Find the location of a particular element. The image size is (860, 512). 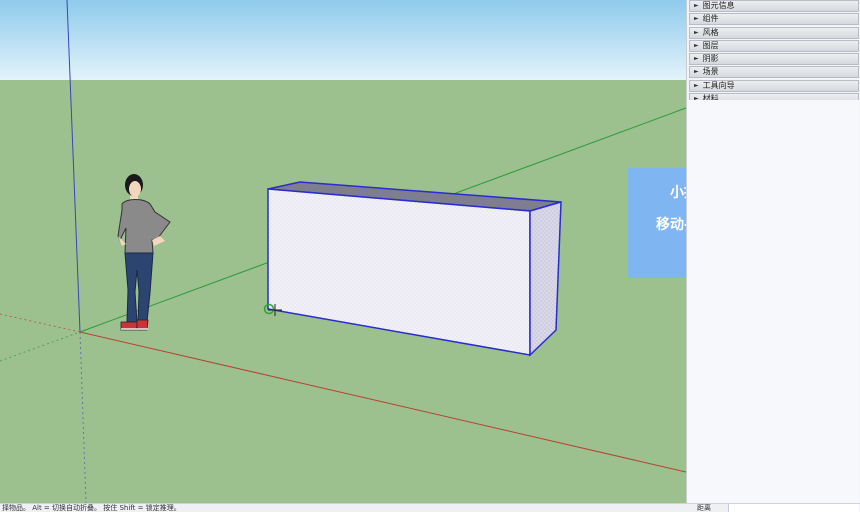

hint-title: 小提示： is located at coordinates (678, 193).